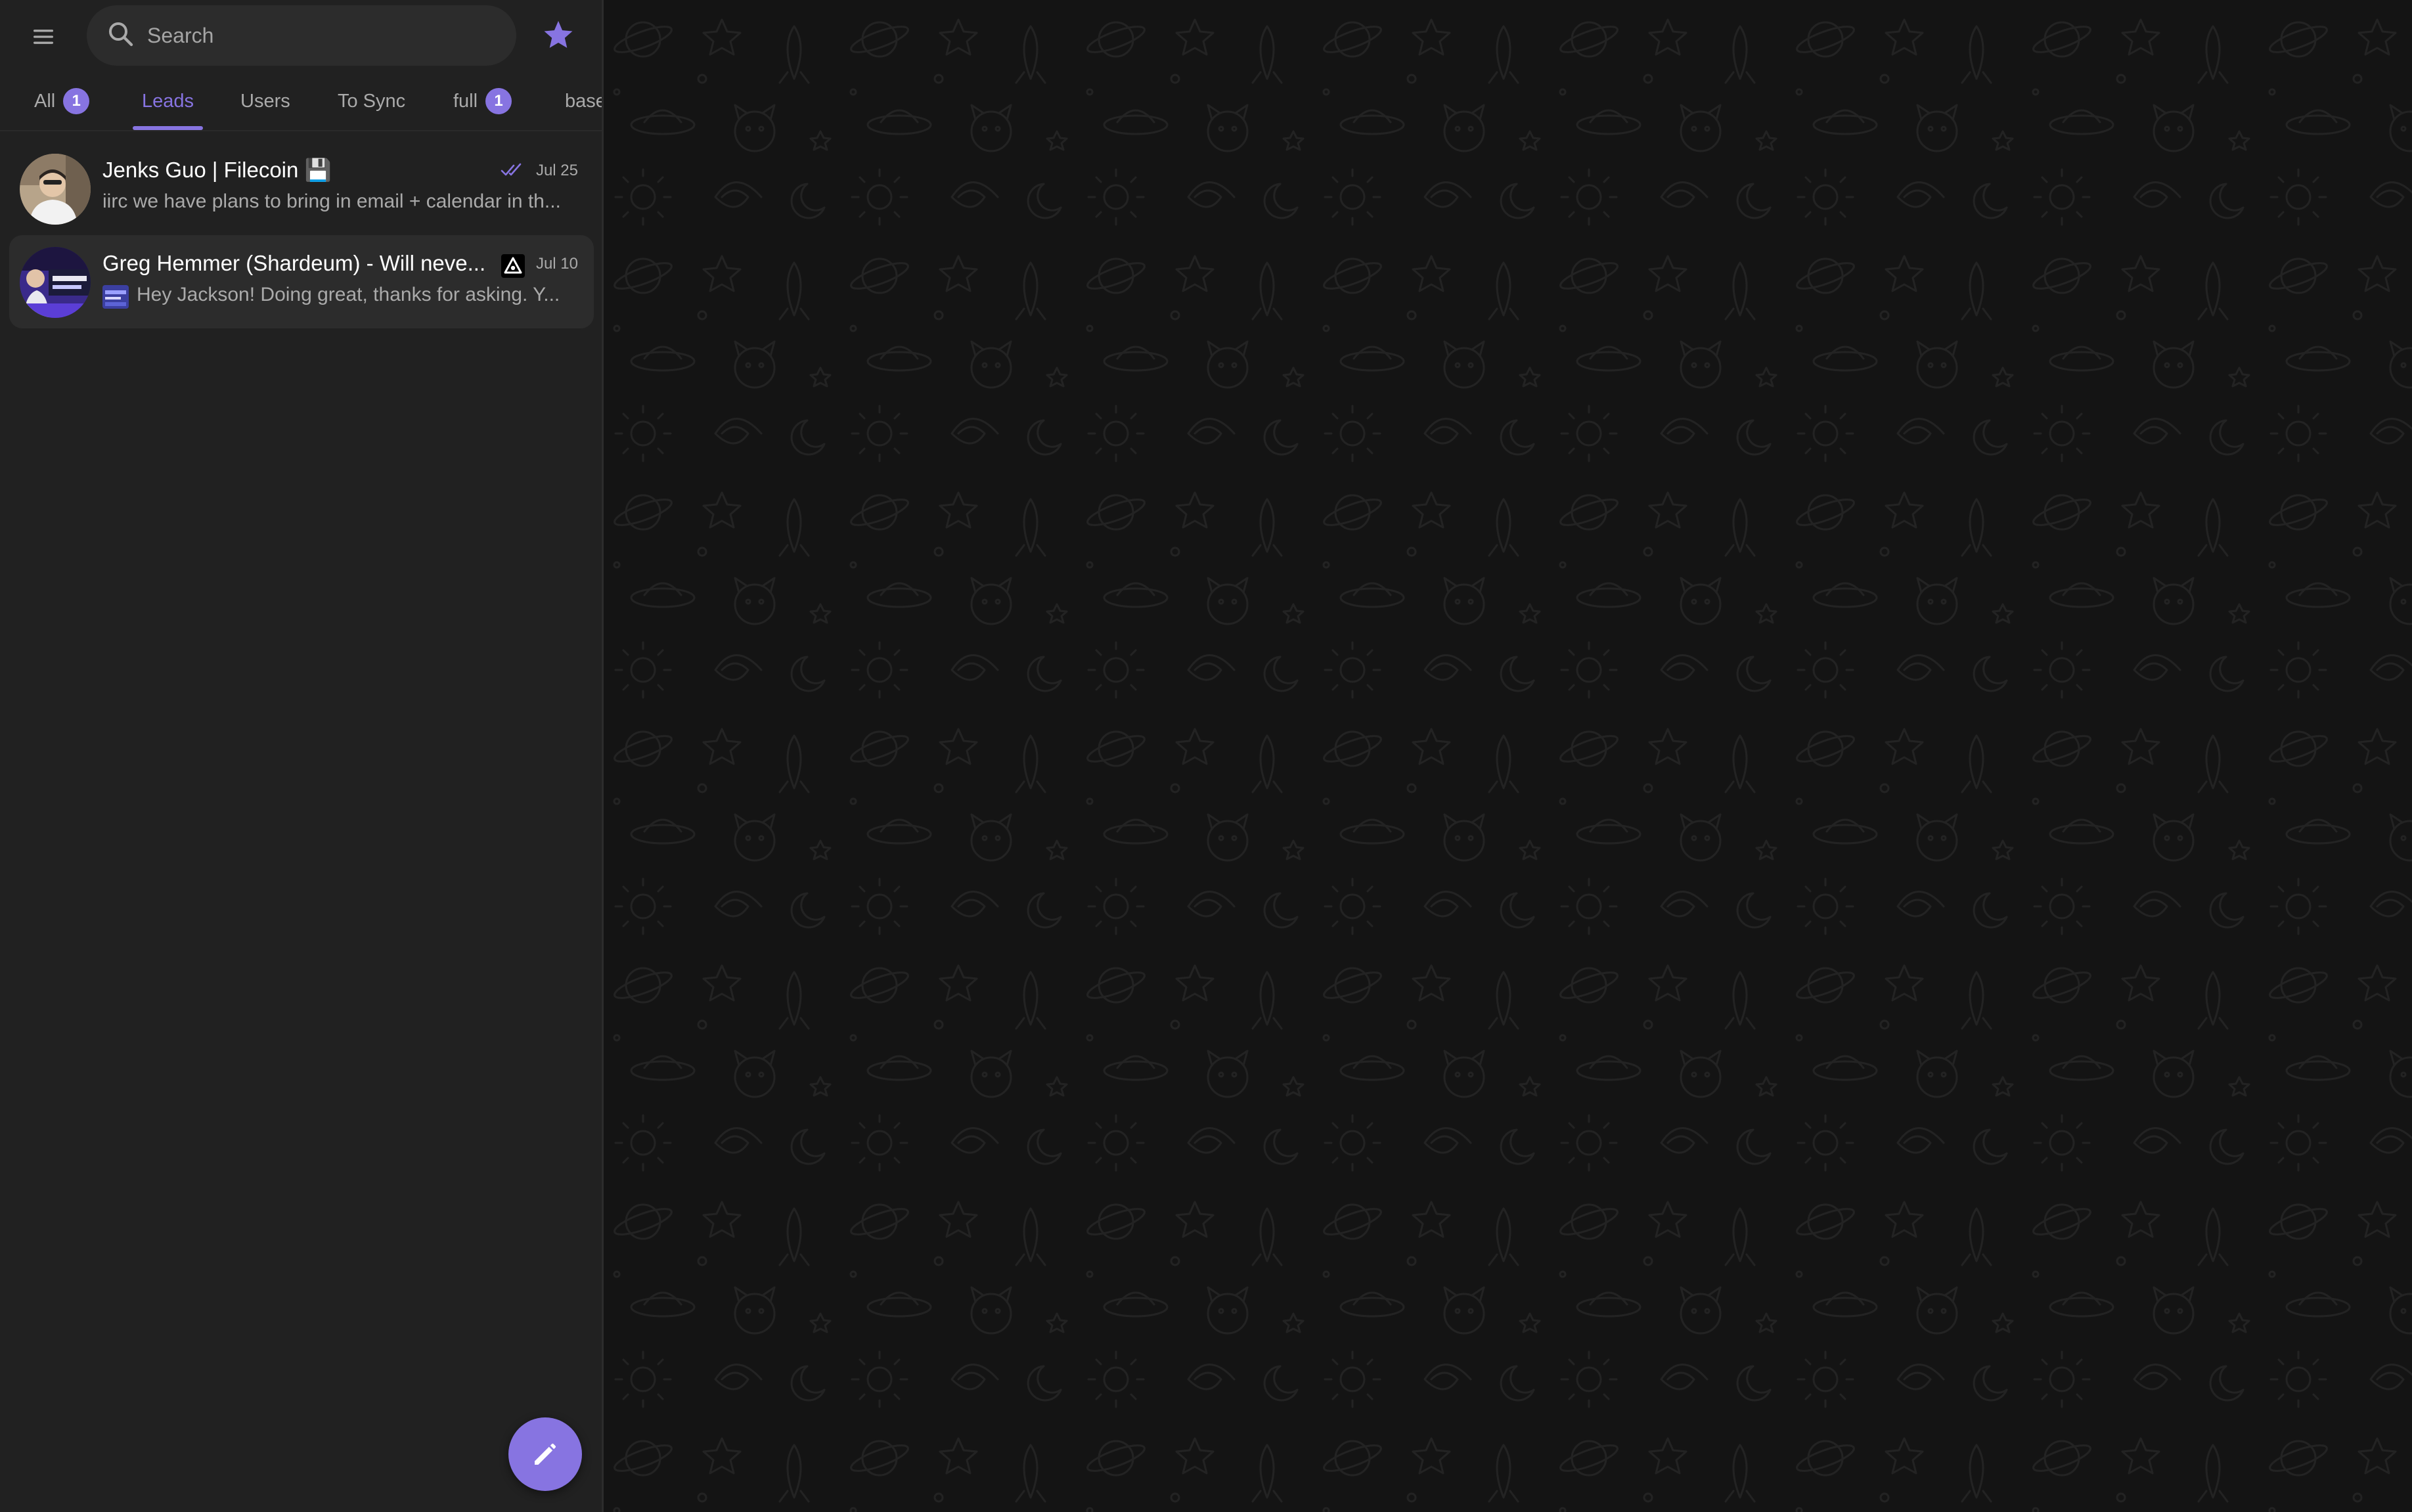 The height and width of the screenshot is (1512, 2412). I want to click on tab-base: base, so click(583, 100).